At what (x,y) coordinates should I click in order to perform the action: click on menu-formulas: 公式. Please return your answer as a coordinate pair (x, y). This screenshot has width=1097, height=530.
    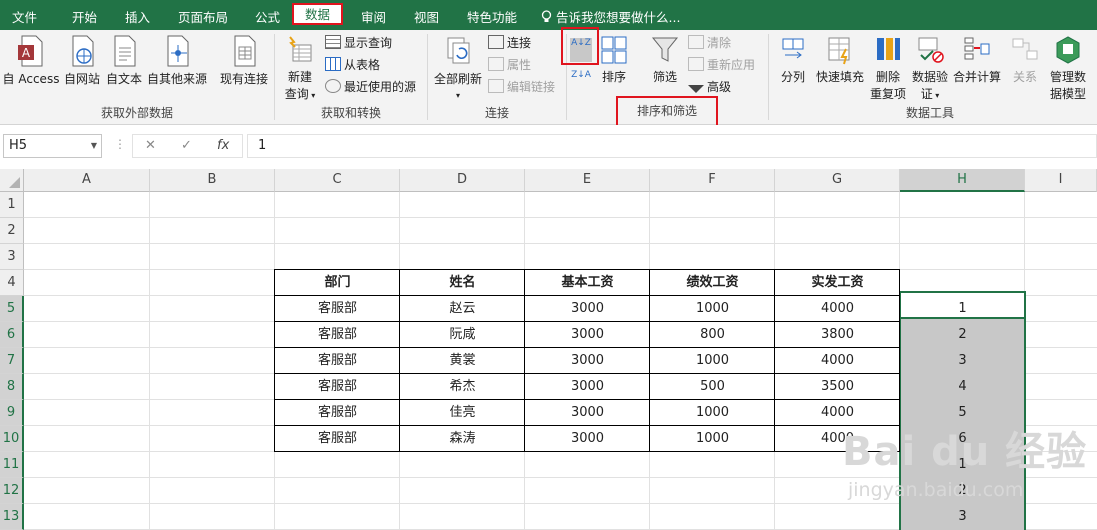
    Looking at the image, I should click on (267, 16).